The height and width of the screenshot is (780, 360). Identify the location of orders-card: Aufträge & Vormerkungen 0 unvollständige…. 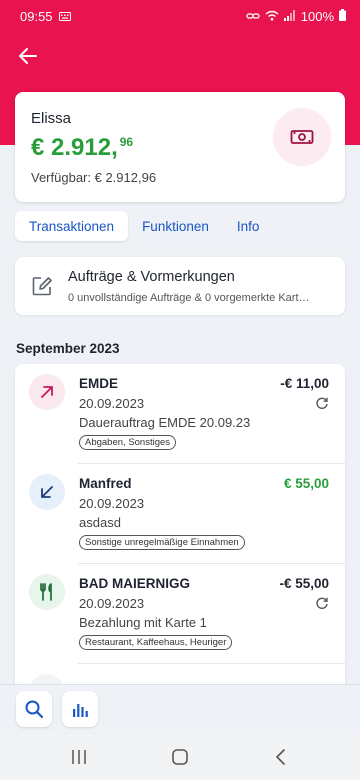
(180, 286).